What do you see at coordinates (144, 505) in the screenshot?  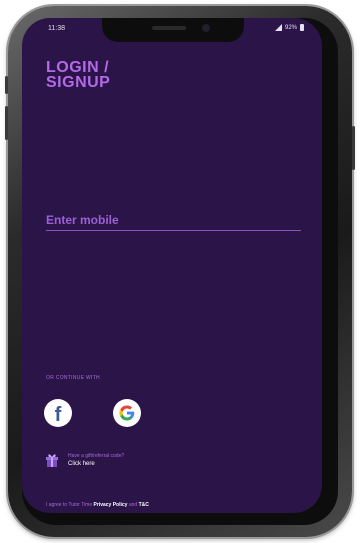 I see `tnc-link: T&C` at bounding box center [144, 505].